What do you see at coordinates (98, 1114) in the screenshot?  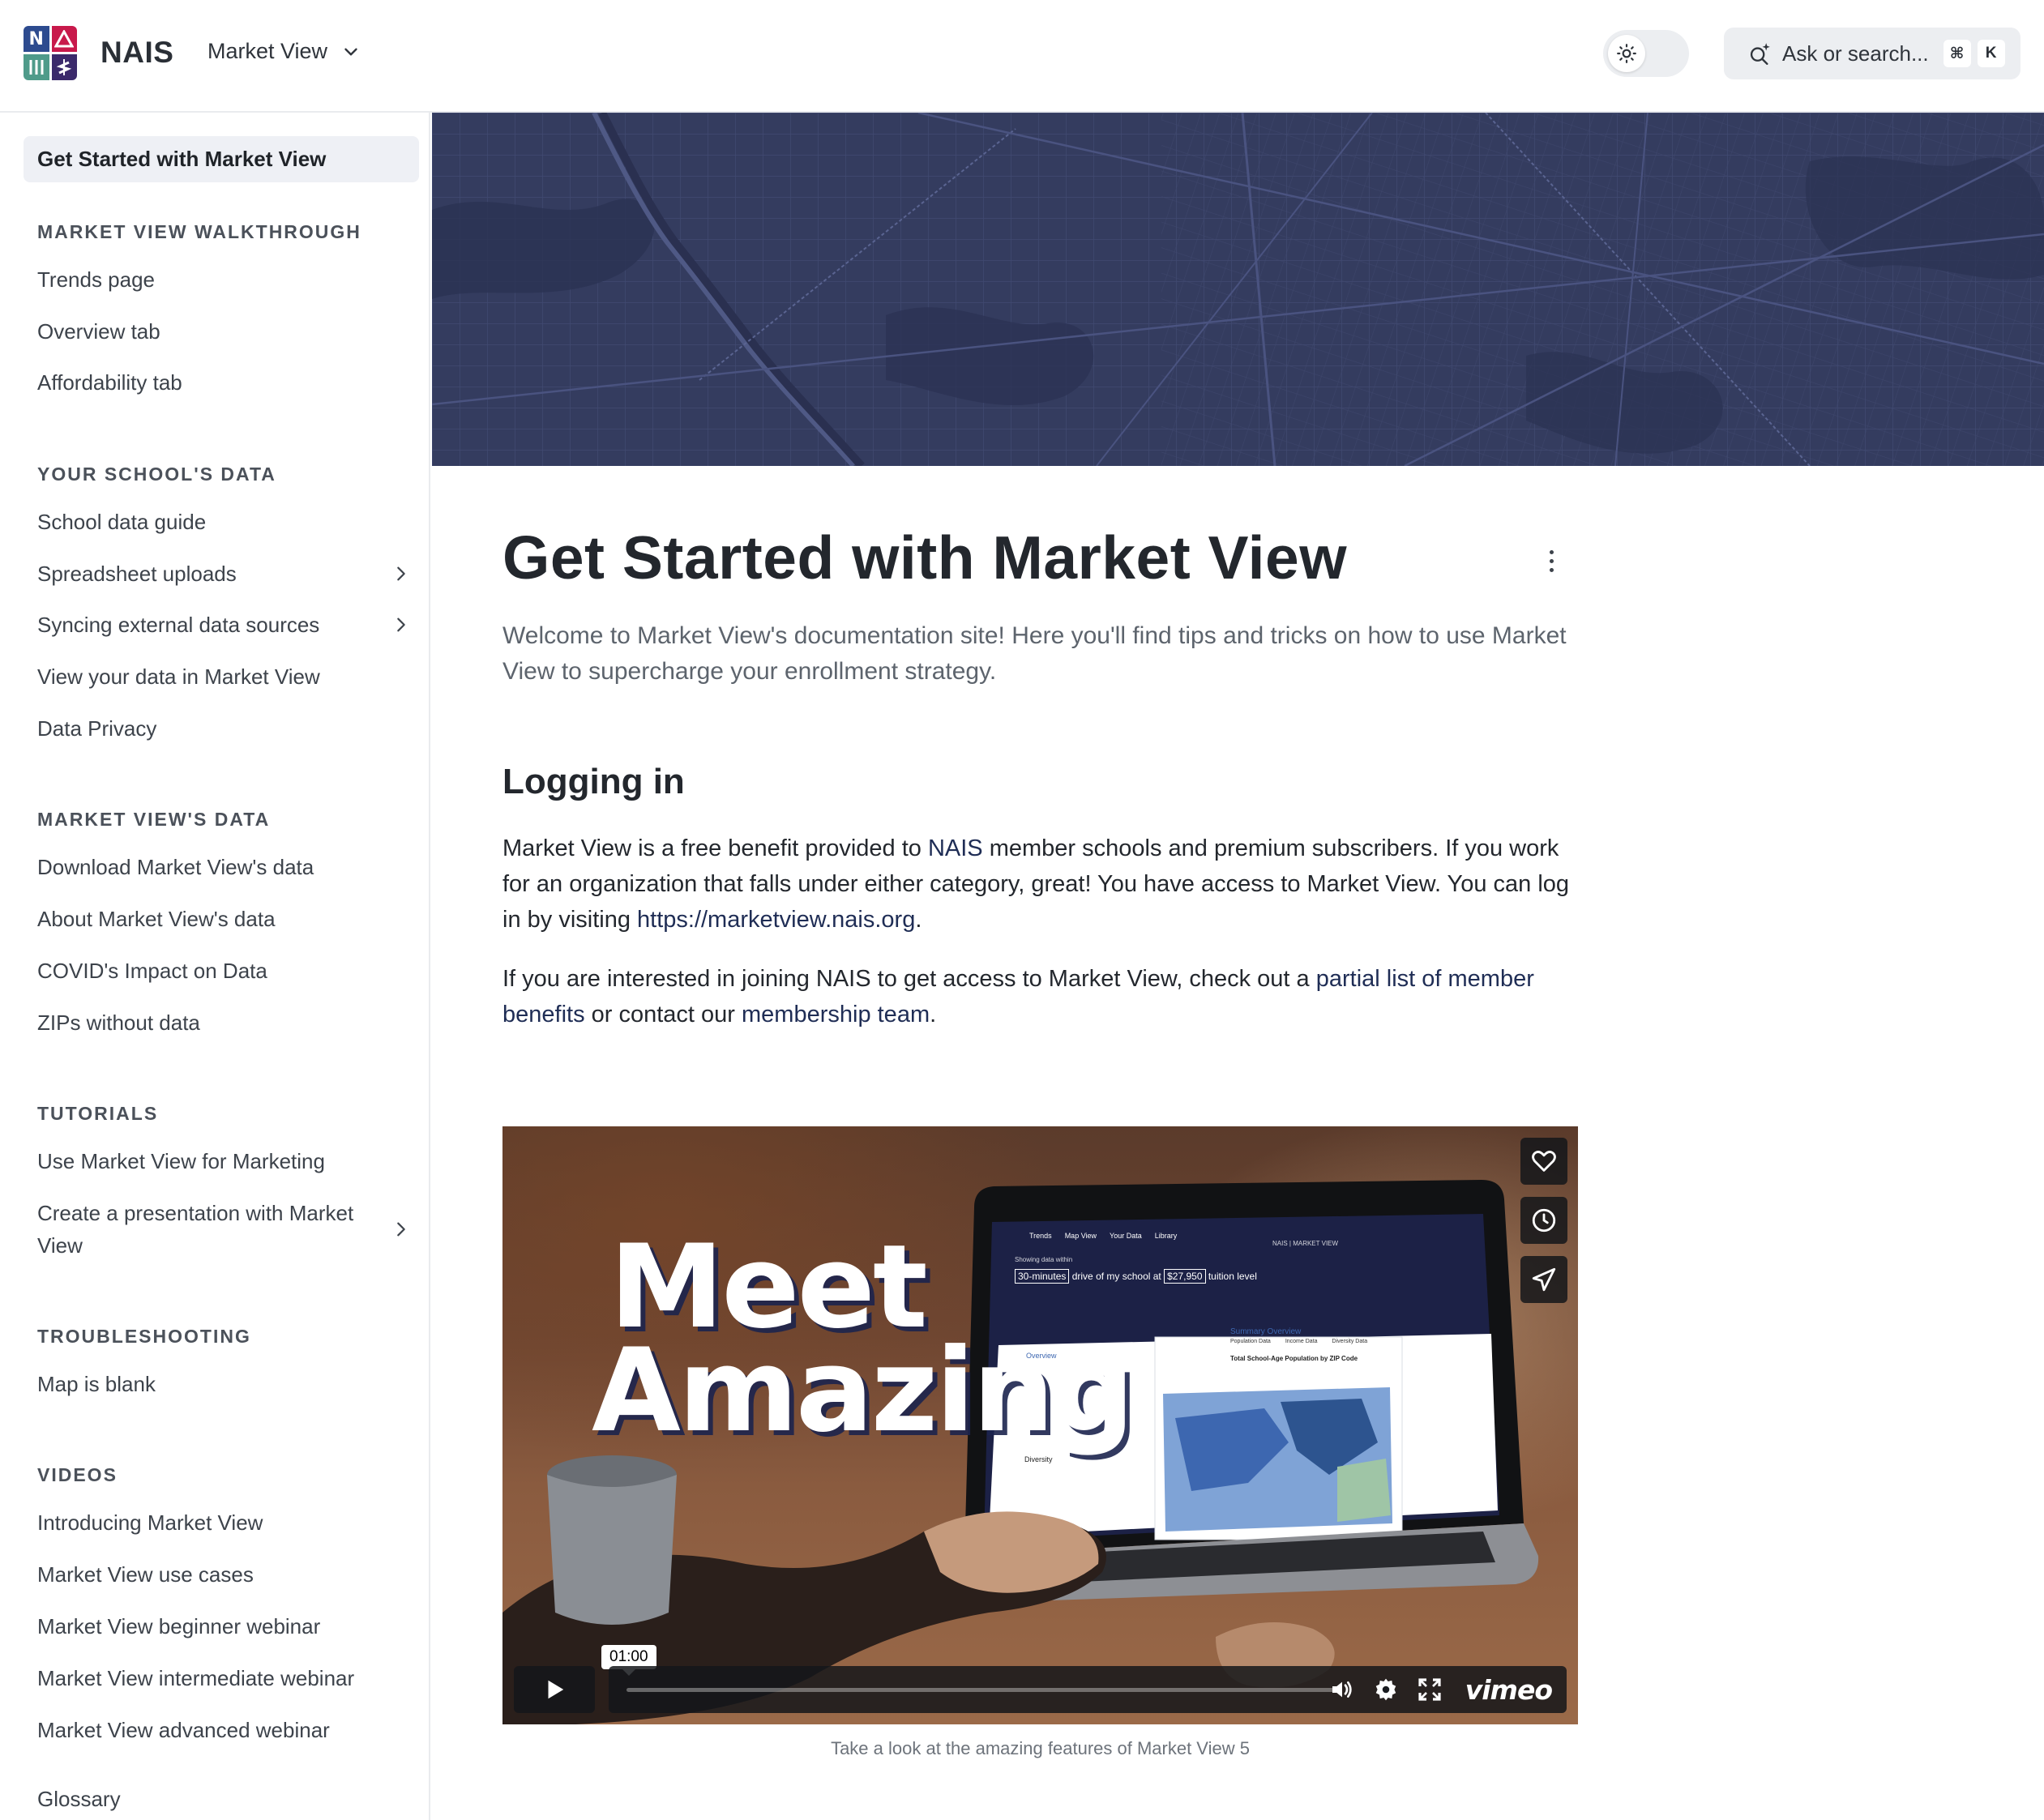 I see `section-heading-tutorials: TUTORIALS` at bounding box center [98, 1114].